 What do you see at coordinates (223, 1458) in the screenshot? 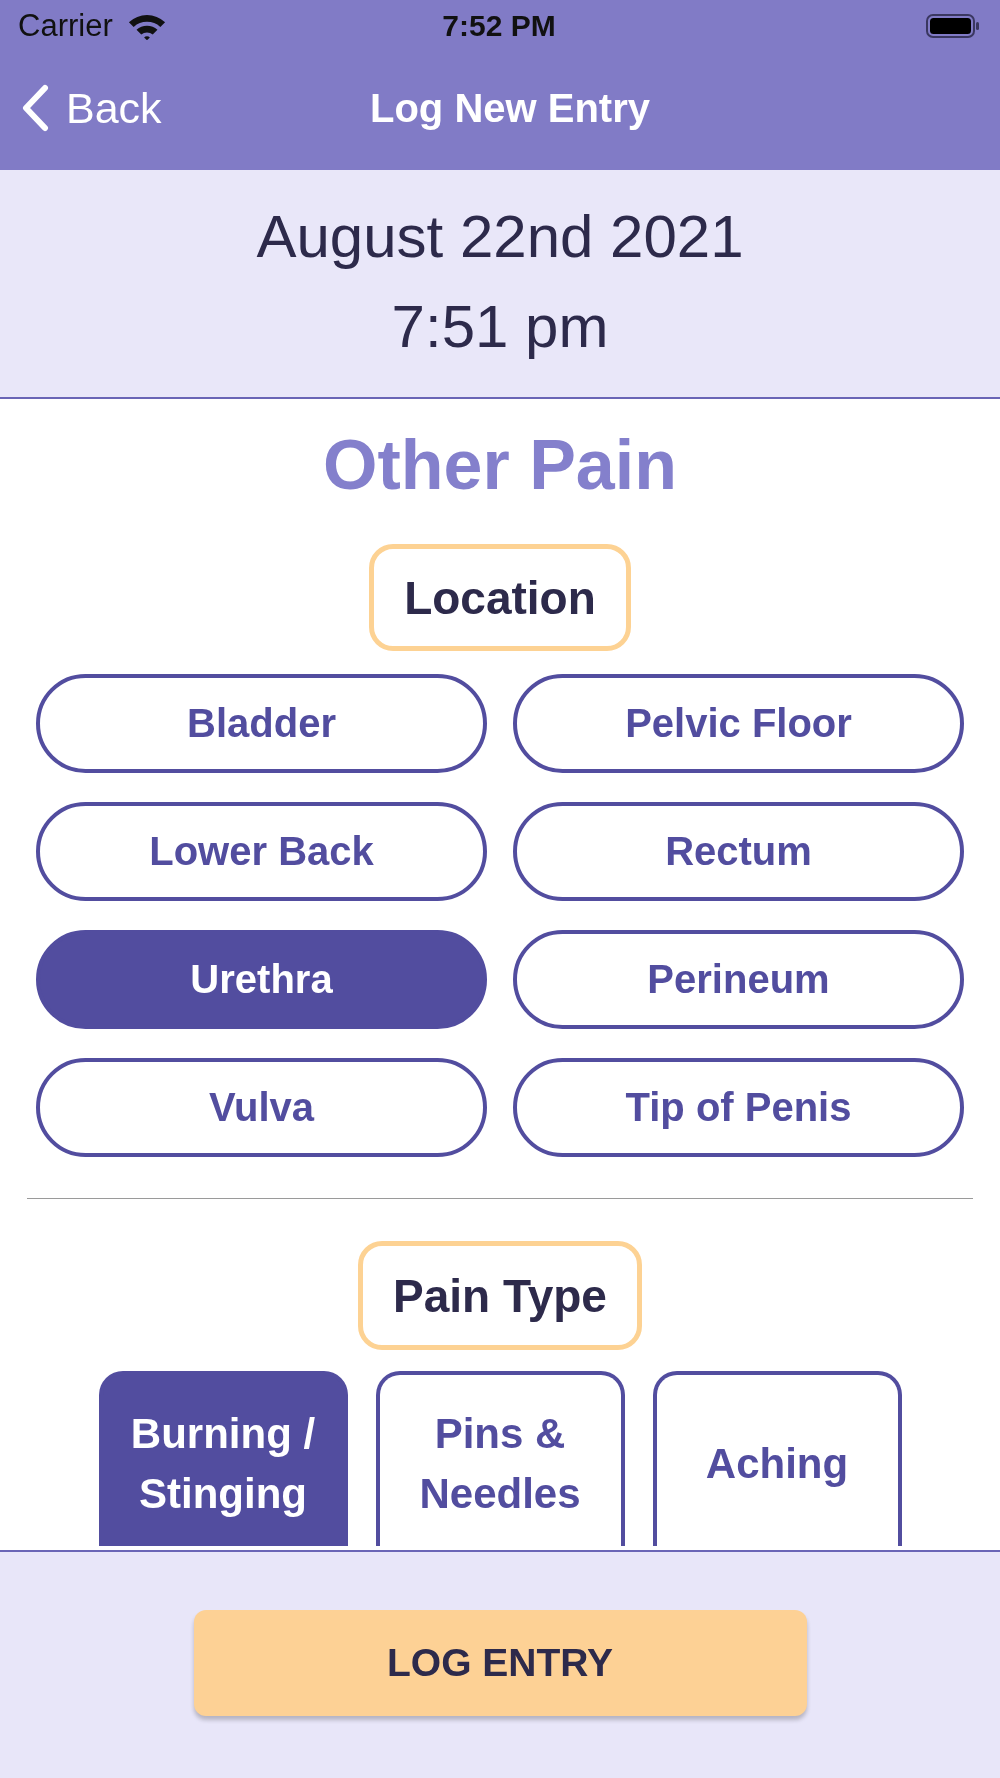
I see `pain-type-option: Burning / Stinging` at bounding box center [223, 1458].